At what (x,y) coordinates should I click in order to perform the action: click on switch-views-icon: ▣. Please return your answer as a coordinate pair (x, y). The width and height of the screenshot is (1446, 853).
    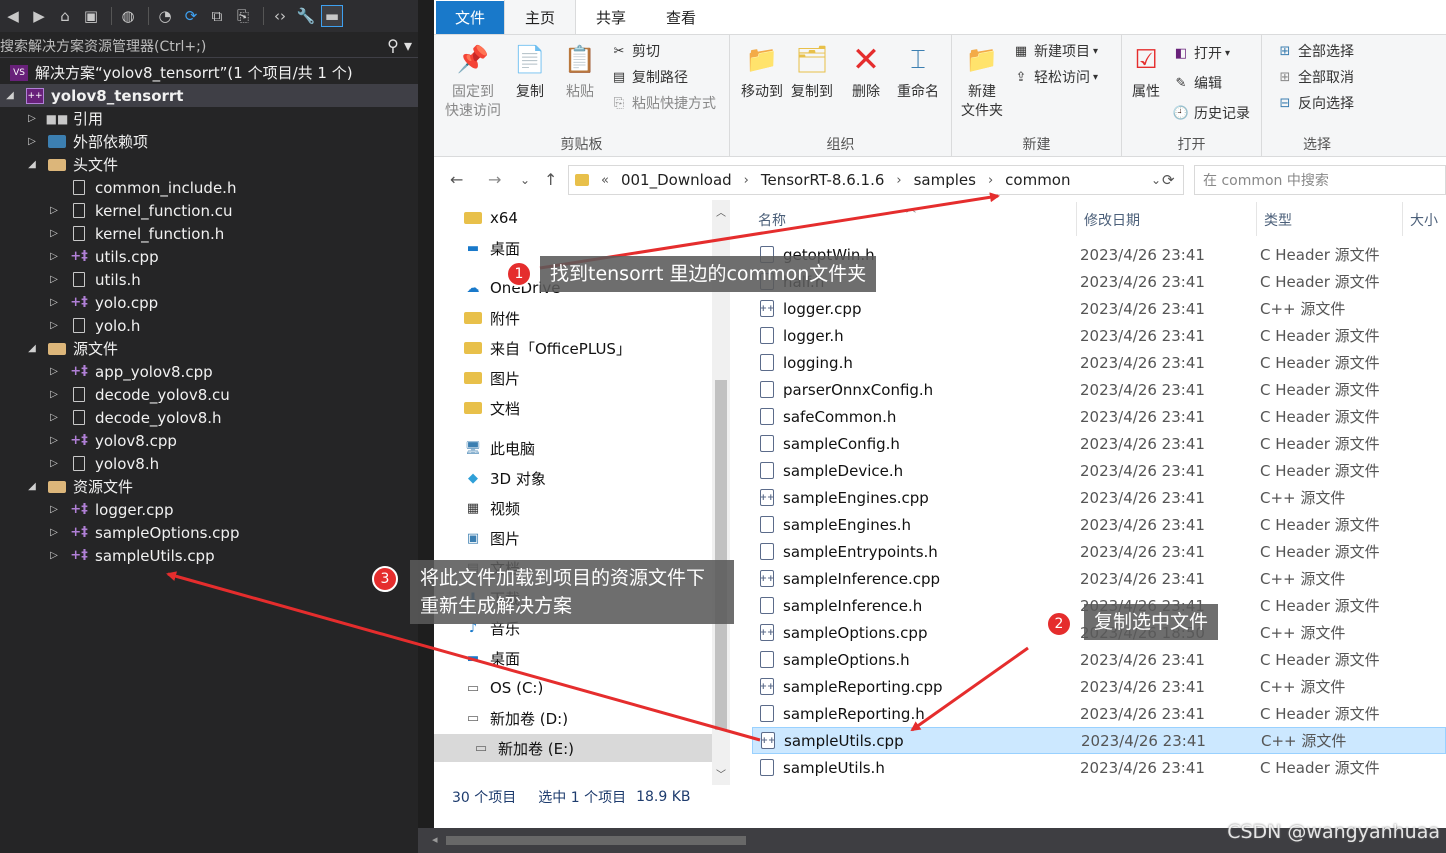
    Looking at the image, I should click on (91, 16).